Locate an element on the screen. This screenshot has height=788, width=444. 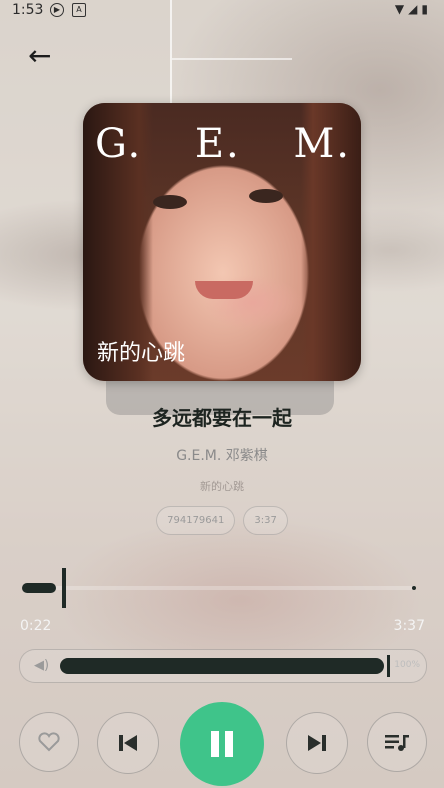
pause-icon is located at coordinates (222, 744).